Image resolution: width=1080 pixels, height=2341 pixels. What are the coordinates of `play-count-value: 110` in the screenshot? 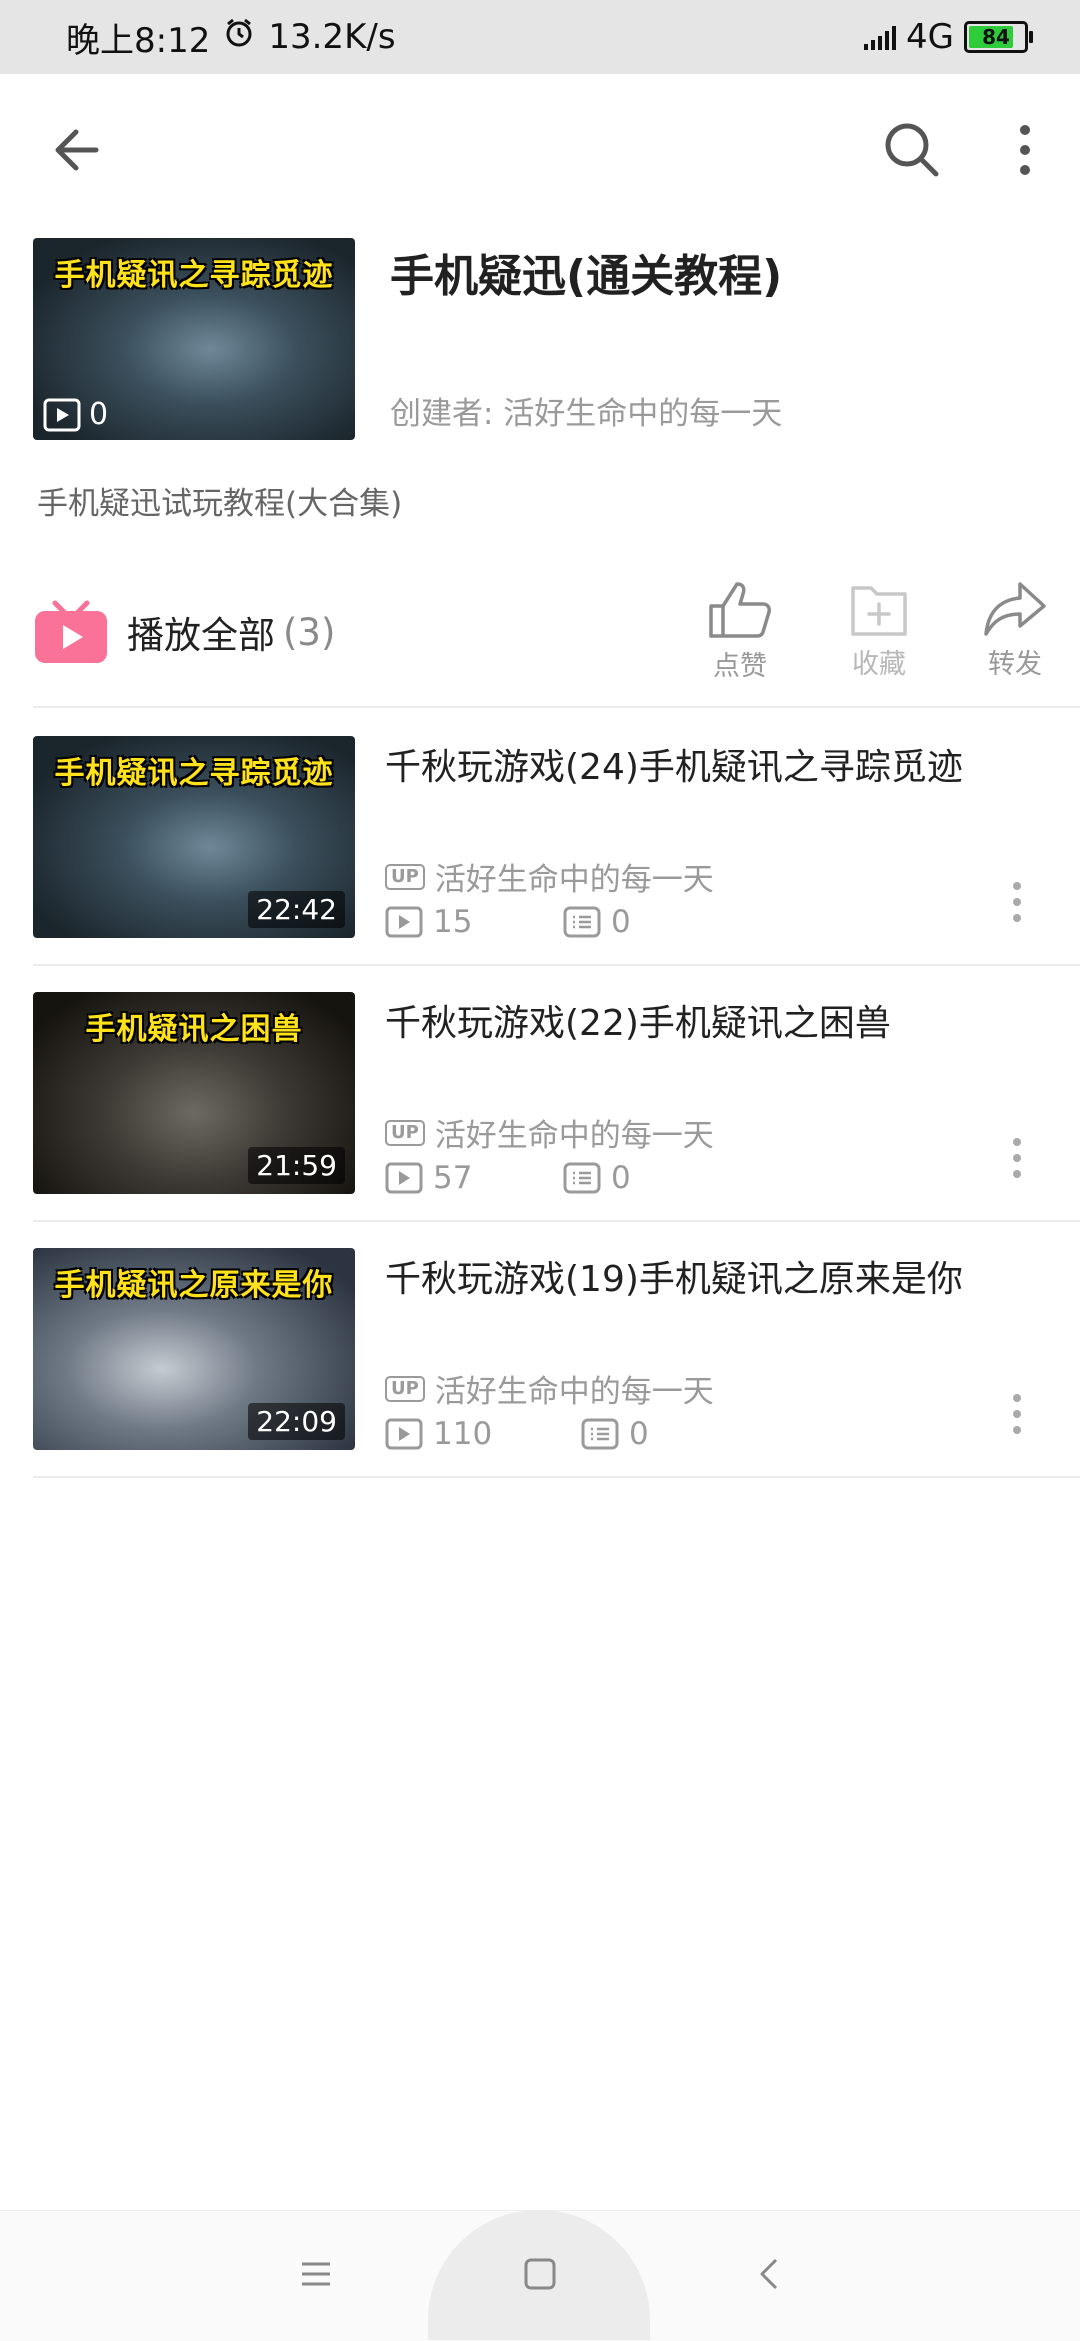 It's located at (463, 1434).